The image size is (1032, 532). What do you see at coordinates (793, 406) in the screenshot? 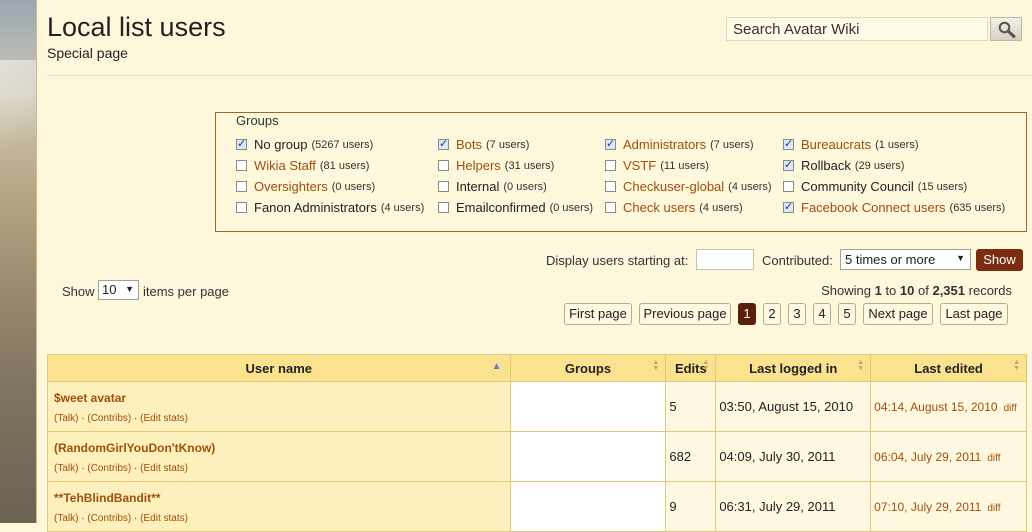
I see `last-logged-in-cell: 03:50, August 15, 2010` at bounding box center [793, 406].